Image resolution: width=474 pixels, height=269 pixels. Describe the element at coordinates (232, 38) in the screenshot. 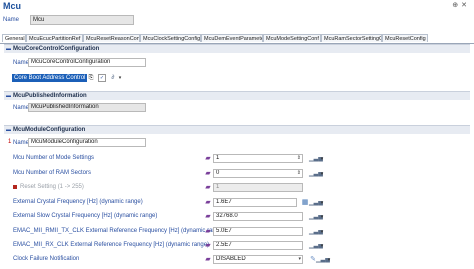

I see `tab-dem-event-parameter: McuDemEventParameter` at that location.